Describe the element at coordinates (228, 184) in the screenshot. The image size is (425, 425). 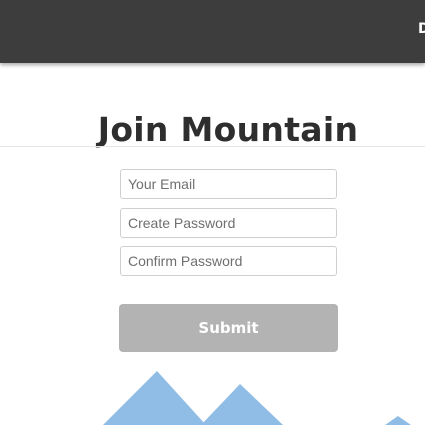
I see `email-field` at that location.